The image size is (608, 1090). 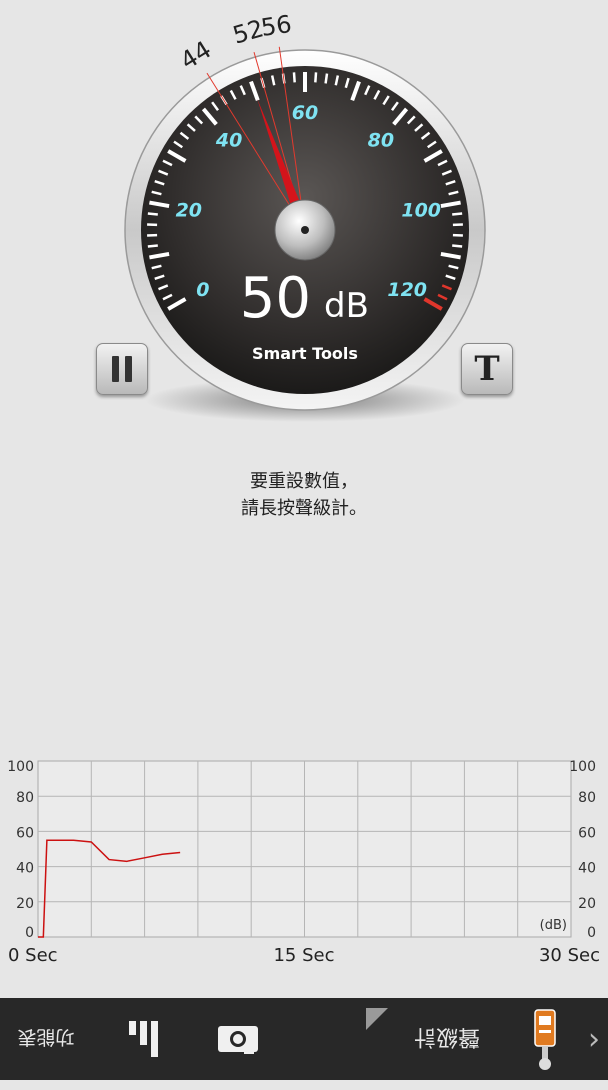 I want to click on chart-y-labels-right: 0 20 40 60 80 100, so click(x=582, y=850).